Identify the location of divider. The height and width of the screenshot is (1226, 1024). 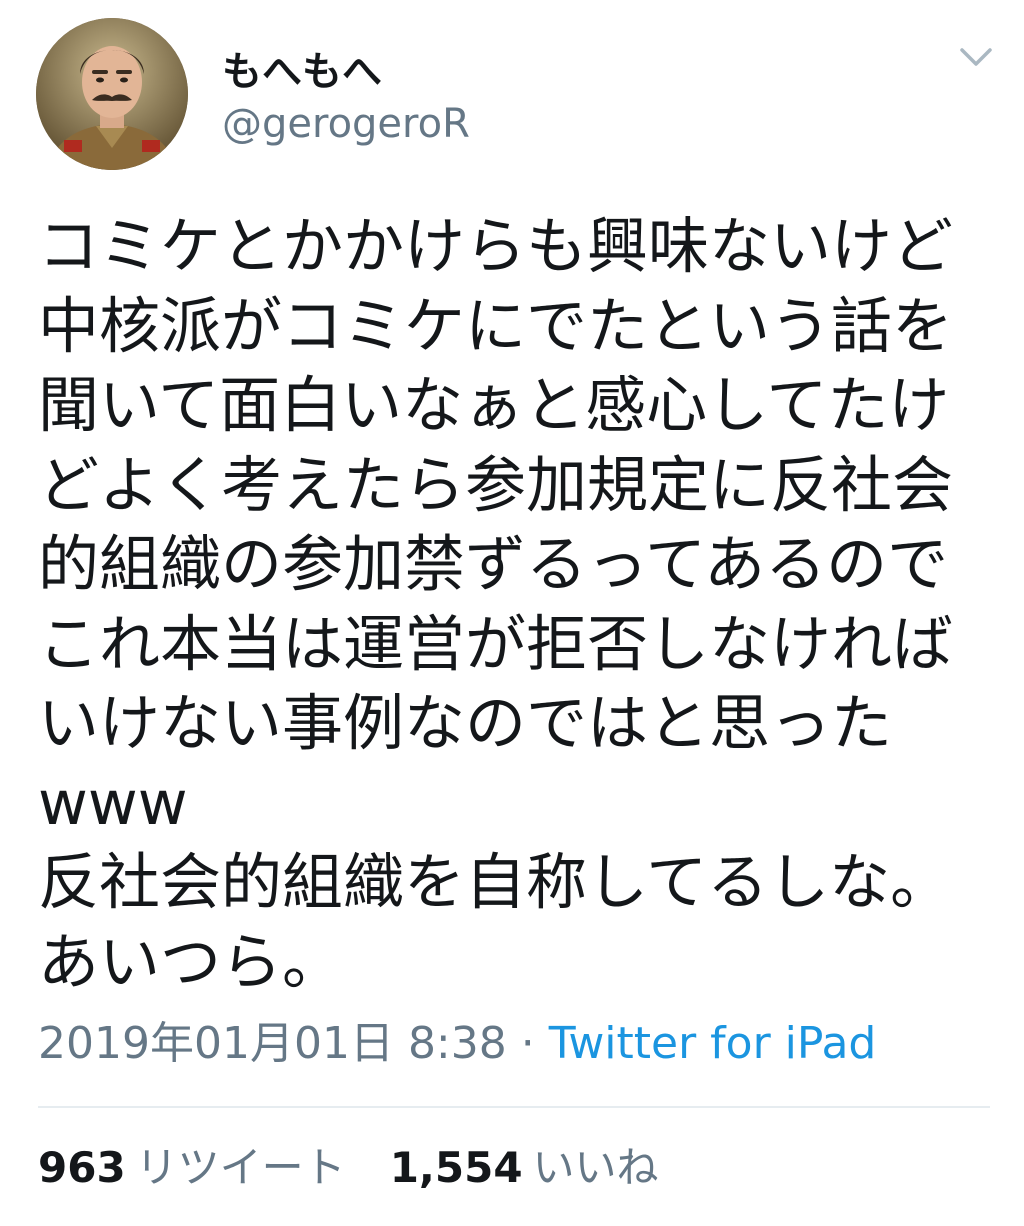
(514, 1107).